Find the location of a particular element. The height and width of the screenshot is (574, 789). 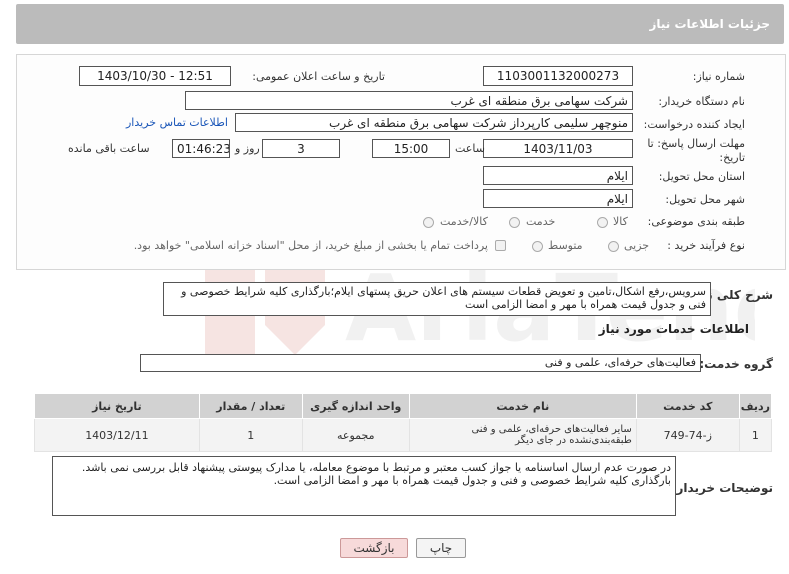

delivery-province-label: استان محل تحویل: is located at coordinates (701, 176).